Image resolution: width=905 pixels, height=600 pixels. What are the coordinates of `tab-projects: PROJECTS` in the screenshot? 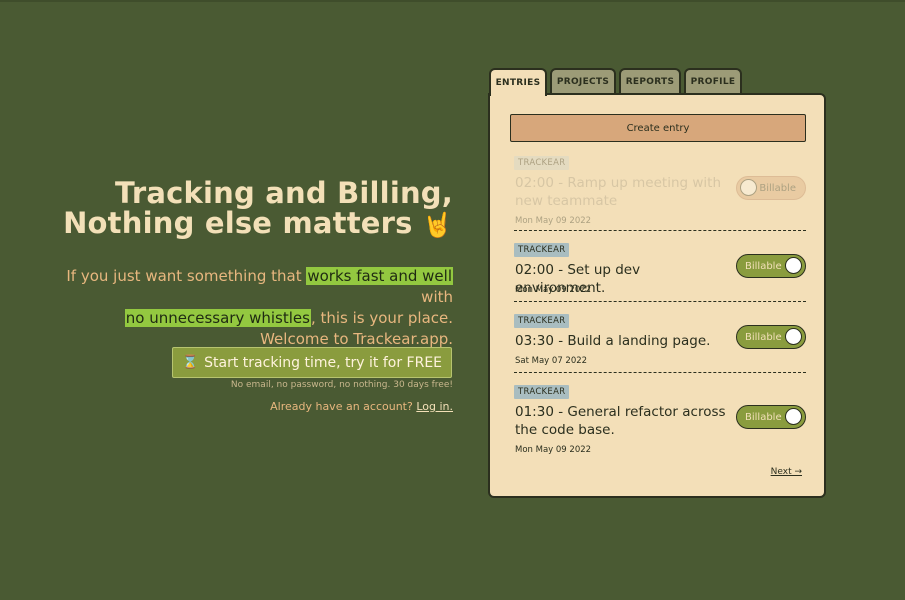 It's located at (583, 81).